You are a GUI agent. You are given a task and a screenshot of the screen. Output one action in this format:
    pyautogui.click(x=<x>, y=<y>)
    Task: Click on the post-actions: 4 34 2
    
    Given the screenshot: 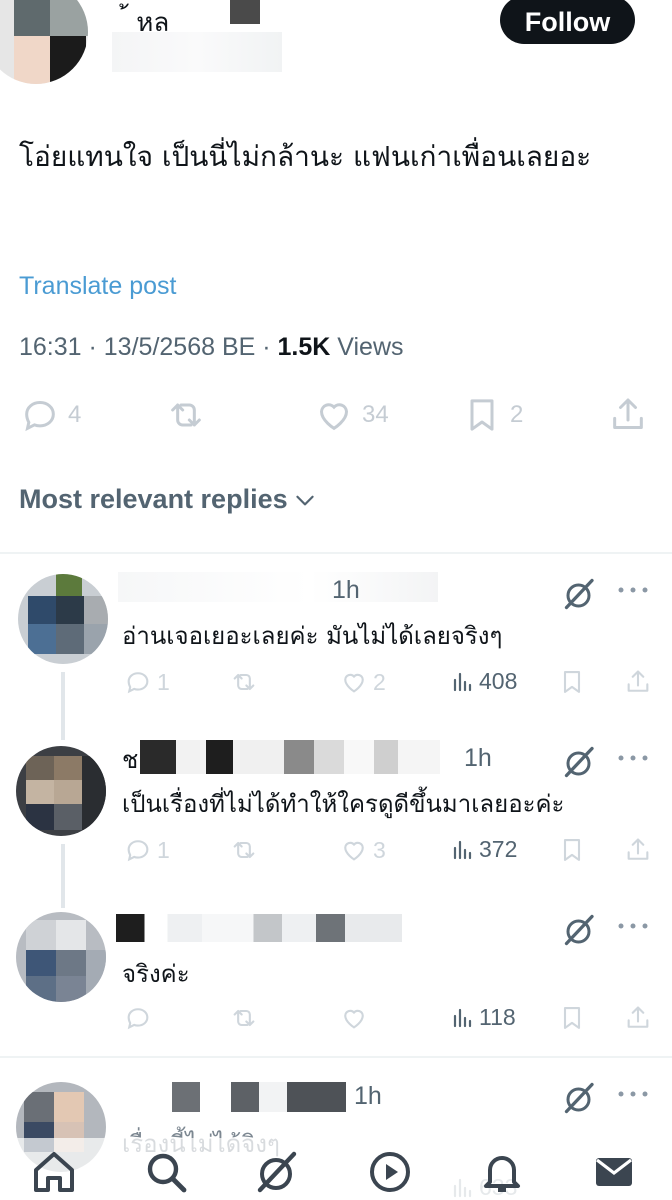 What is the action you would take?
    pyautogui.click(x=336, y=420)
    